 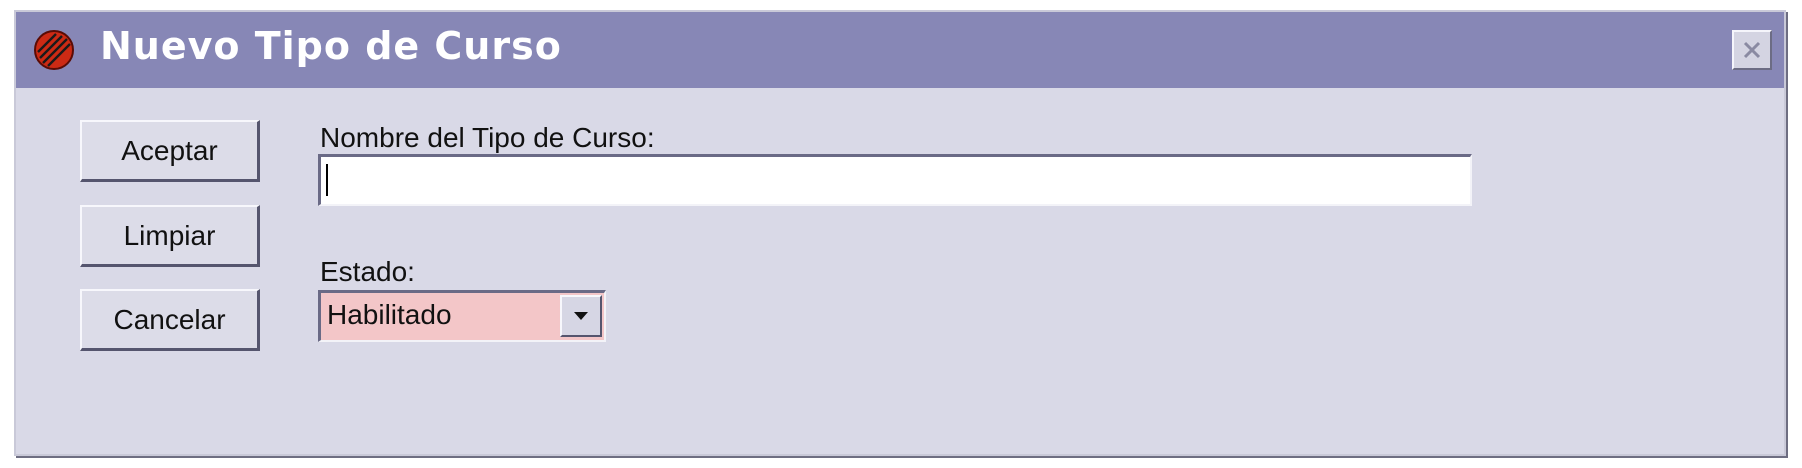 I want to click on chevron-down-icon, so click(x=581, y=316).